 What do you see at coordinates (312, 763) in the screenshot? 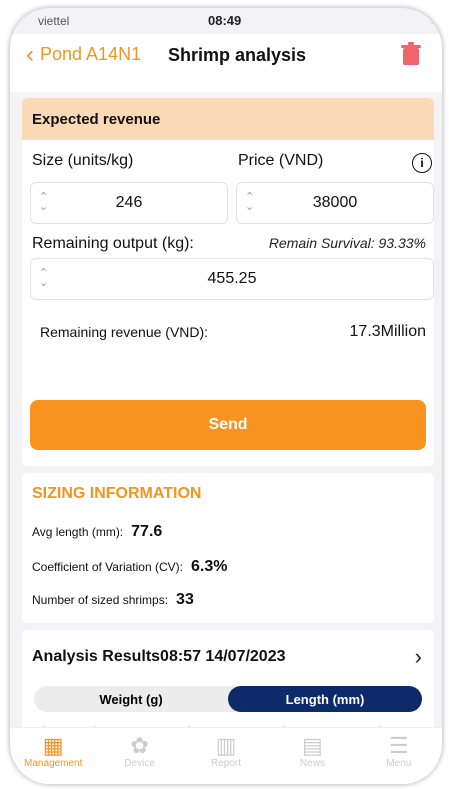
I see `tab-label: News` at bounding box center [312, 763].